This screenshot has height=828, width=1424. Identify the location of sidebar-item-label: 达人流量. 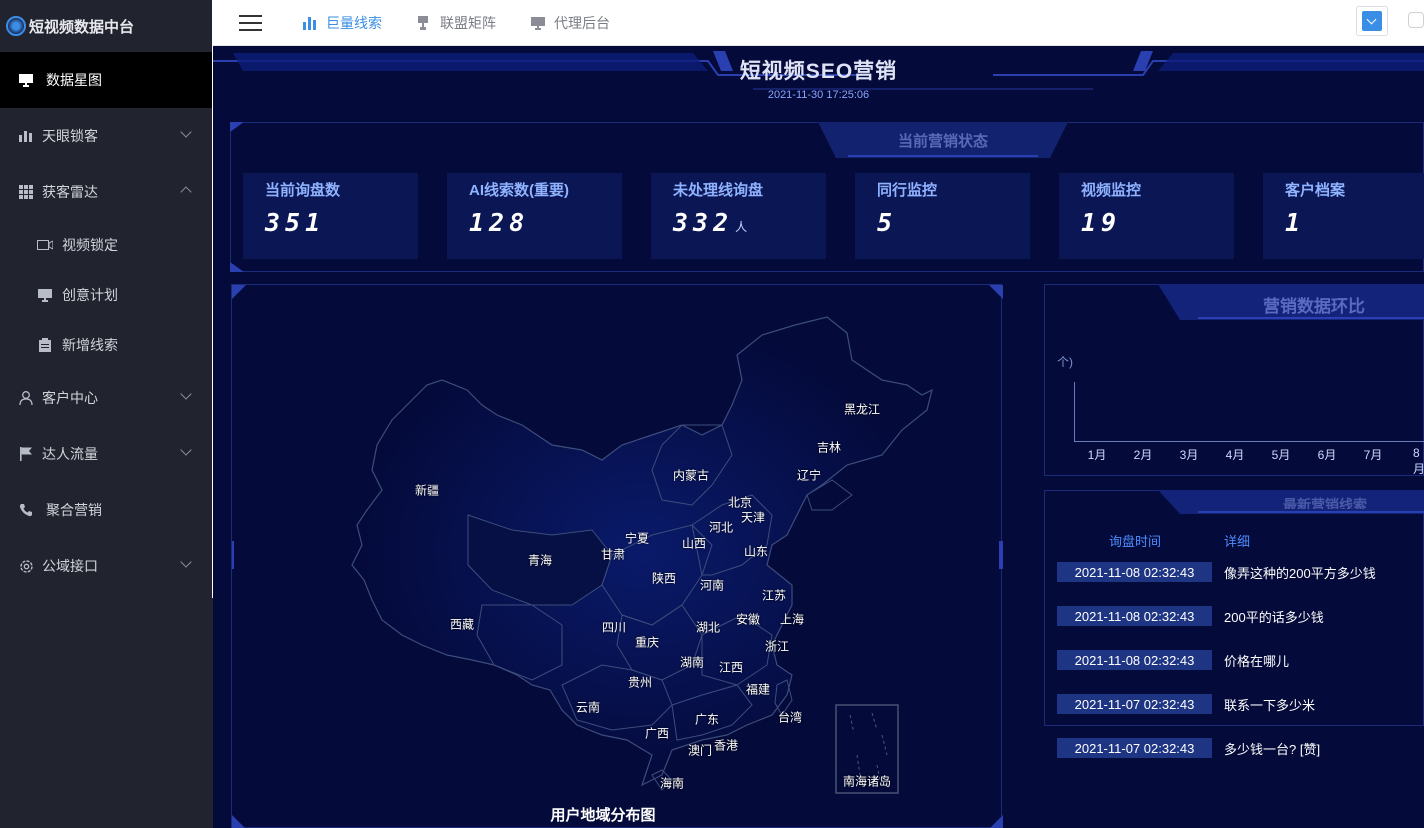
(70, 454).